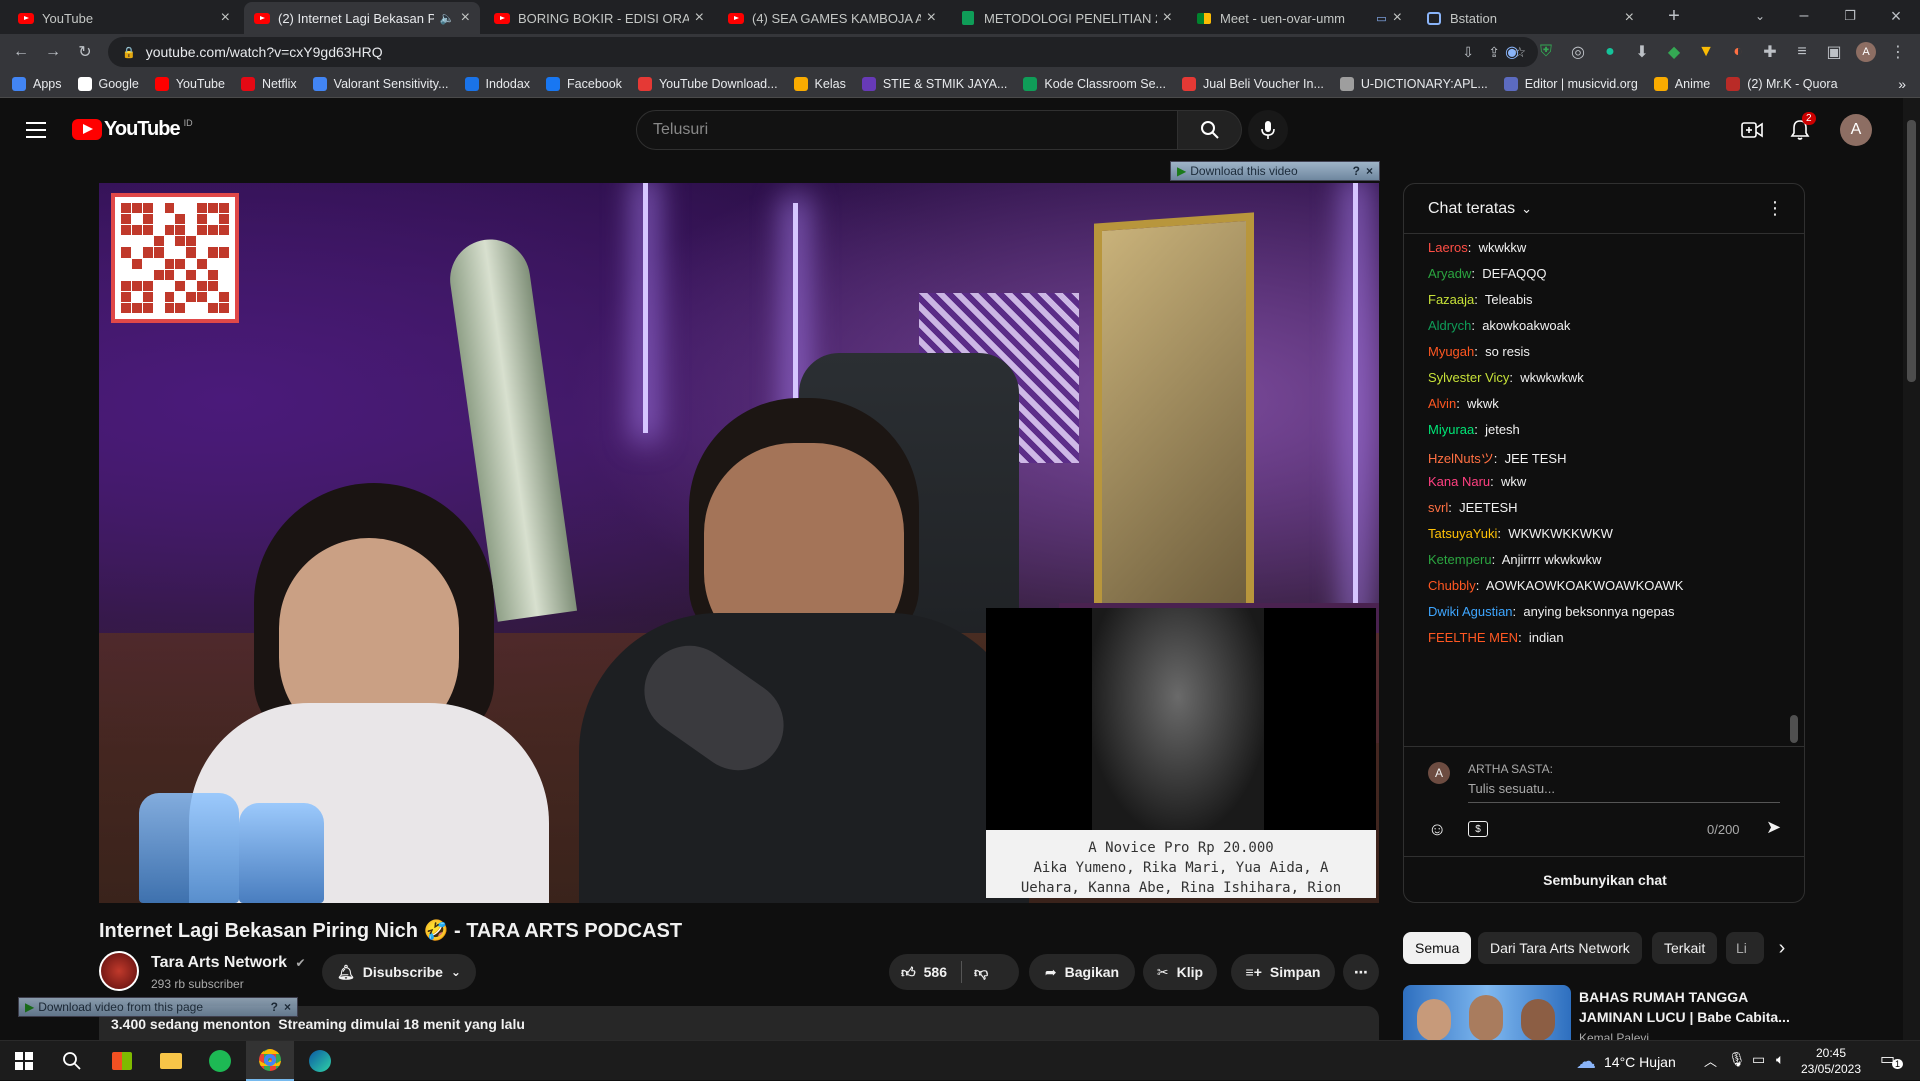 Image resolution: width=1920 pixels, height=1081 pixels. I want to click on extension-icon: ◉, so click(1512, 52).